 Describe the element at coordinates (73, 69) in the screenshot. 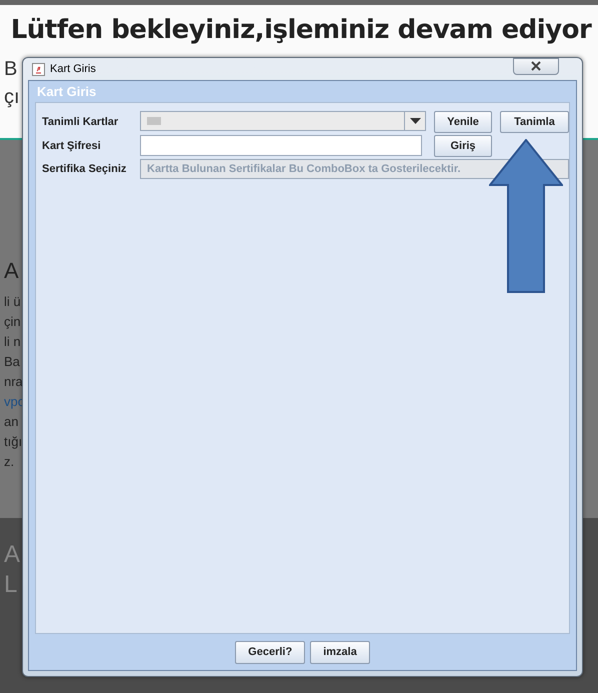

I see `window-title: Kart Giris` at that location.